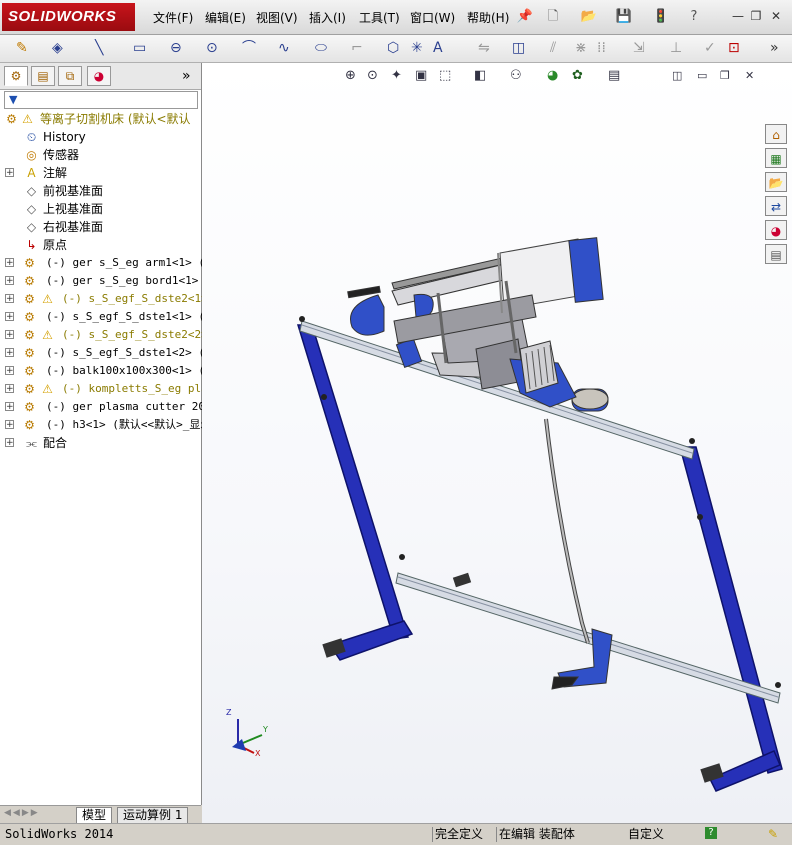  I want to click on tree-item: + ⚙ (-) ger s_S_eg bord1<1> (默, so click(111, 281).